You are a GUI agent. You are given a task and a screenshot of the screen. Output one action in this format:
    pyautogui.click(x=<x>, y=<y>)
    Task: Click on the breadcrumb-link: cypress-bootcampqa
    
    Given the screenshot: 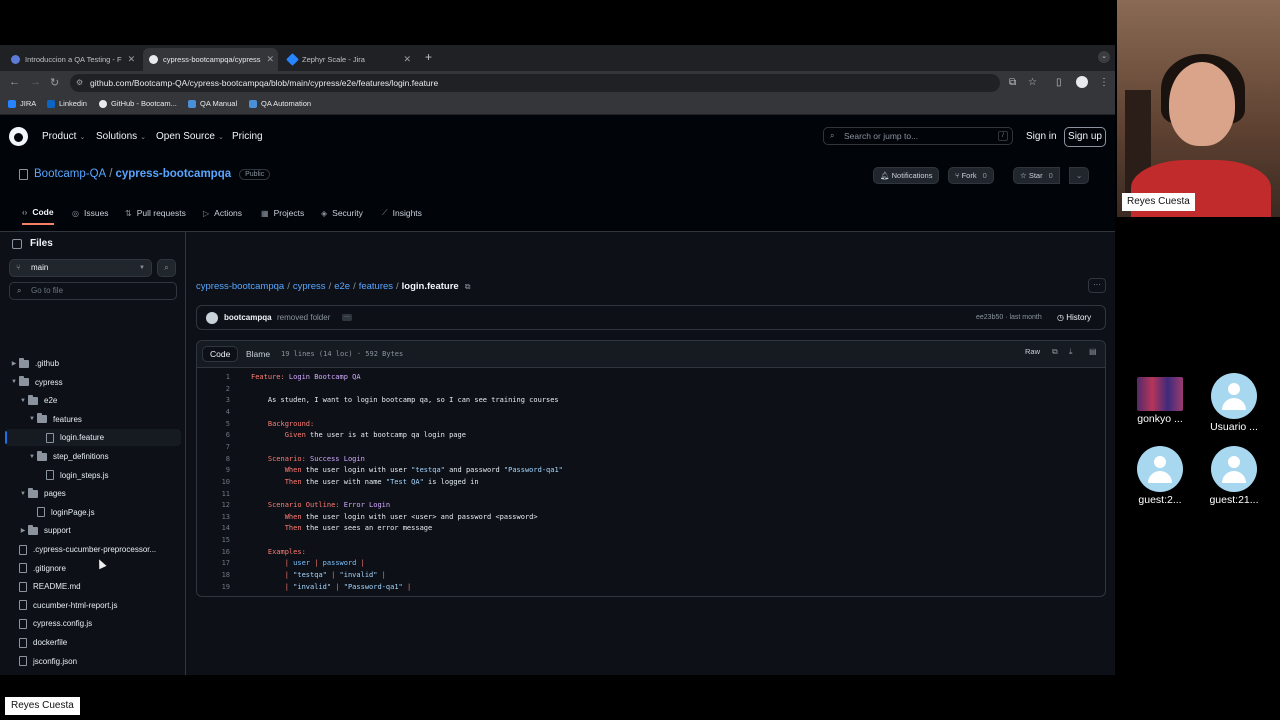 What is the action you would take?
    pyautogui.click(x=240, y=286)
    